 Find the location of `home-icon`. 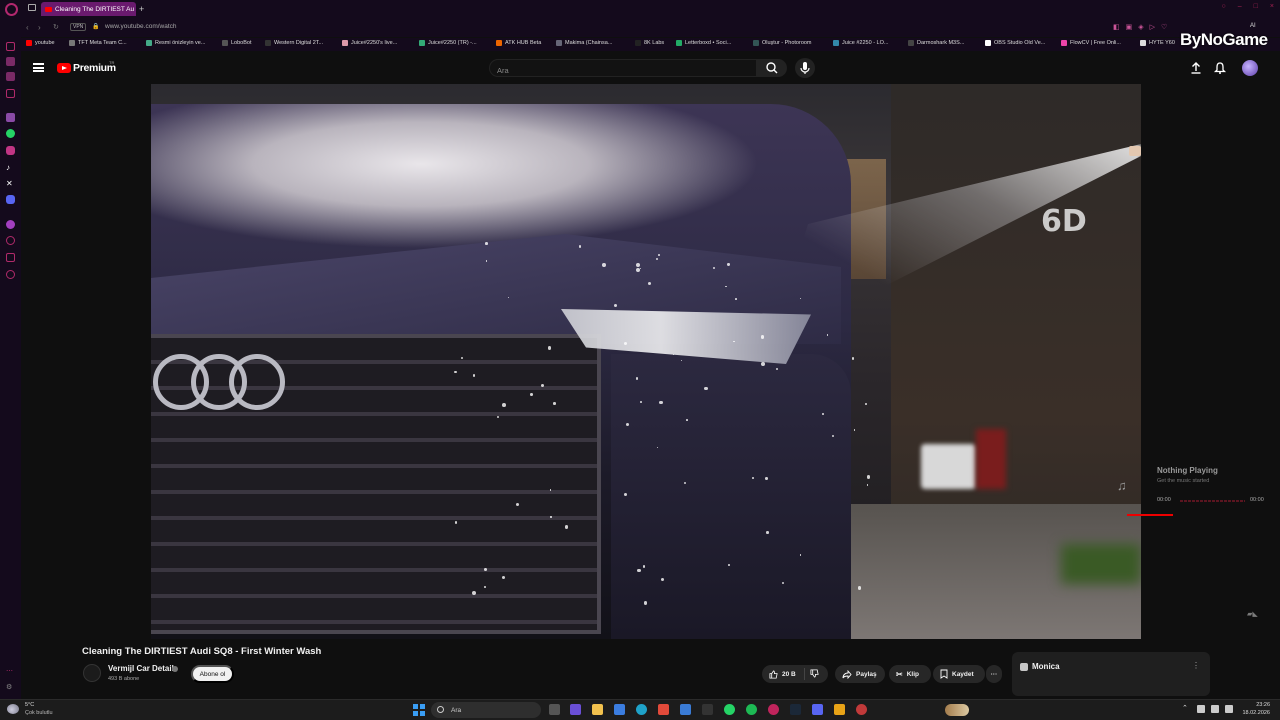

home-icon is located at coordinates (10, 46).